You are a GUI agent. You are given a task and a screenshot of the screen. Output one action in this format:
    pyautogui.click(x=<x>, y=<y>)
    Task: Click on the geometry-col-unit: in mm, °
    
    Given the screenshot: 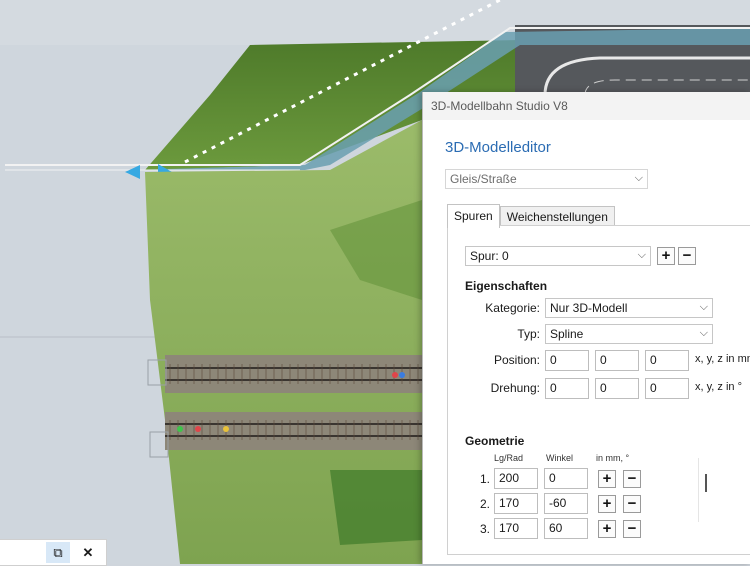 What is the action you would take?
    pyautogui.click(x=613, y=458)
    